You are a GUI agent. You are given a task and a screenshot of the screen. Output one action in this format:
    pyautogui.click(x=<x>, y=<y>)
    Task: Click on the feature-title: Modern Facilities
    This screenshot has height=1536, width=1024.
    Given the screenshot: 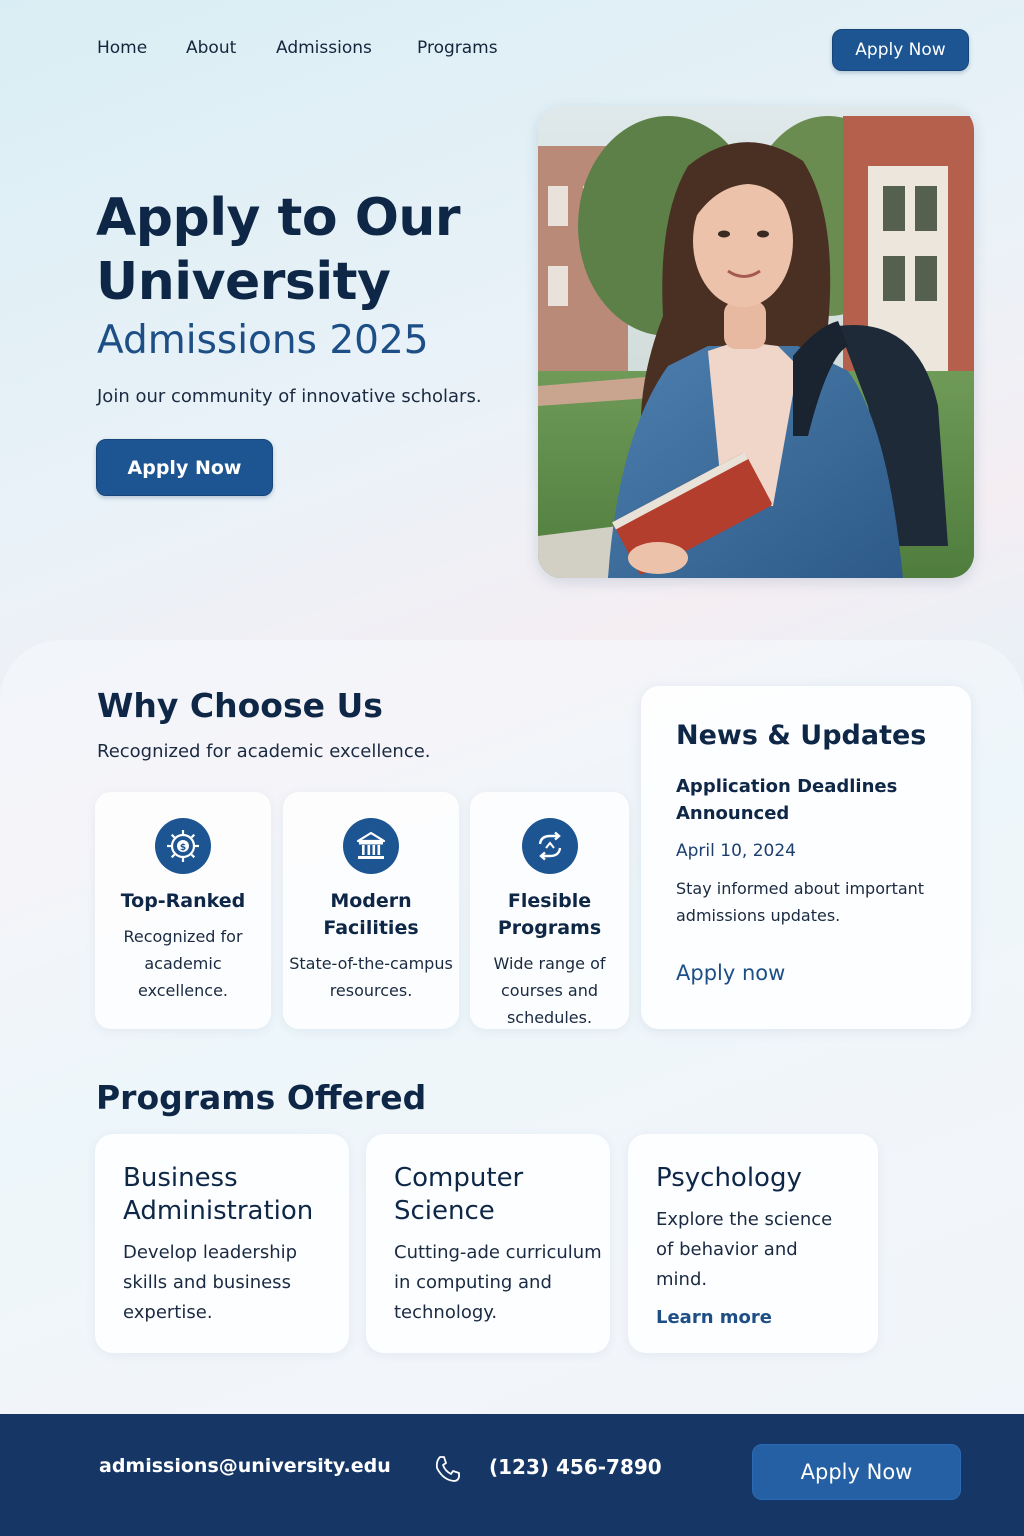 What is the action you would take?
    pyautogui.click(x=371, y=914)
    